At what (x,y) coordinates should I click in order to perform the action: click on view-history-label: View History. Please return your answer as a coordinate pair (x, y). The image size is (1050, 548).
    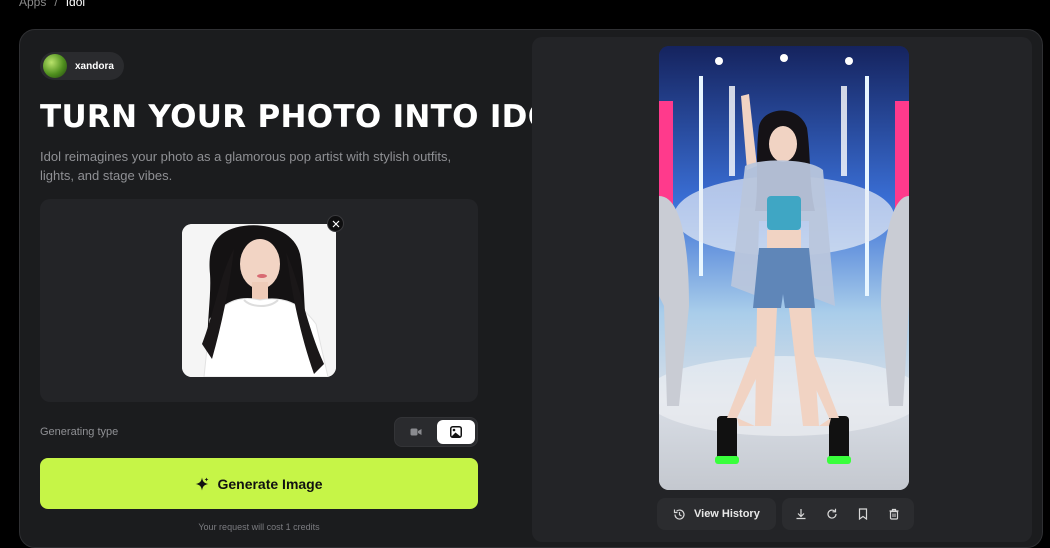
    Looking at the image, I should click on (727, 514).